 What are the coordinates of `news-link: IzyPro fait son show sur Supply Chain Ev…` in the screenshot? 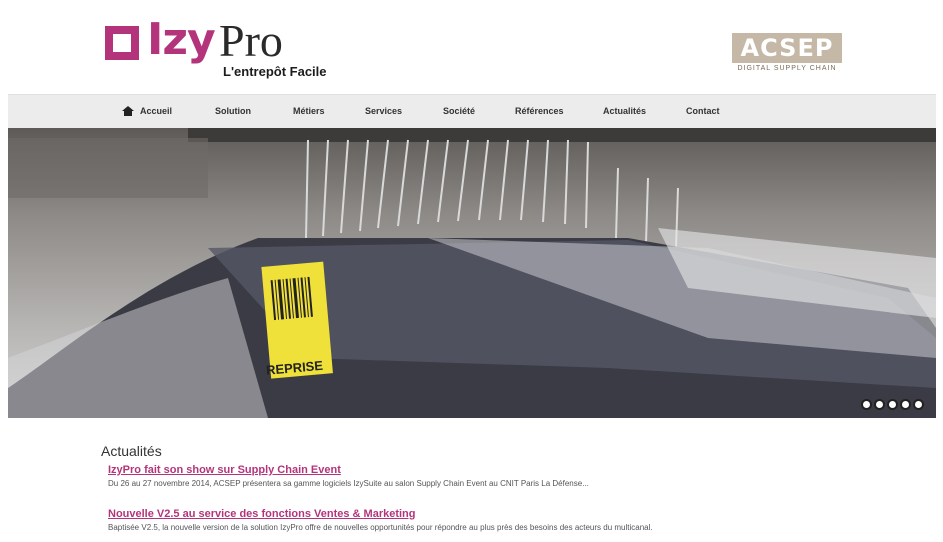 It's located at (348, 470).